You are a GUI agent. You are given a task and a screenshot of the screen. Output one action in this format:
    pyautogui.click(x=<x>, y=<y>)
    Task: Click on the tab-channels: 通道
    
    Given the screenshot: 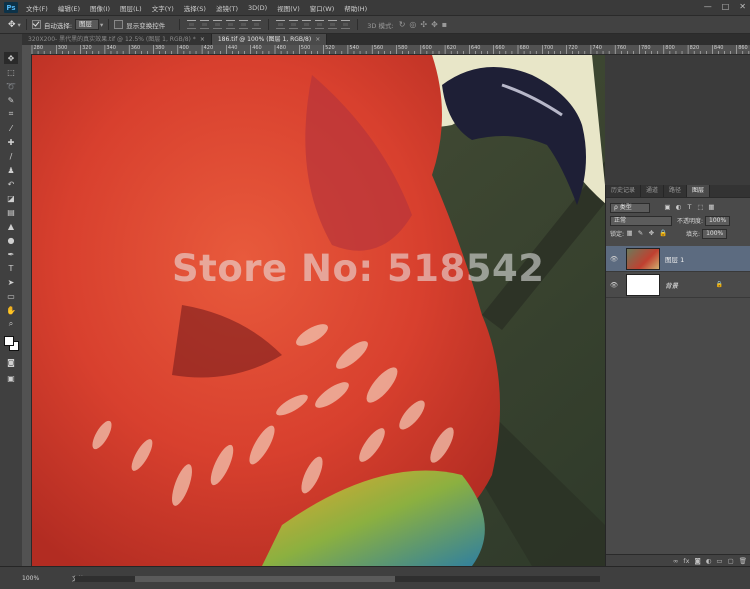 What is the action you would take?
    pyautogui.click(x=653, y=191)
    